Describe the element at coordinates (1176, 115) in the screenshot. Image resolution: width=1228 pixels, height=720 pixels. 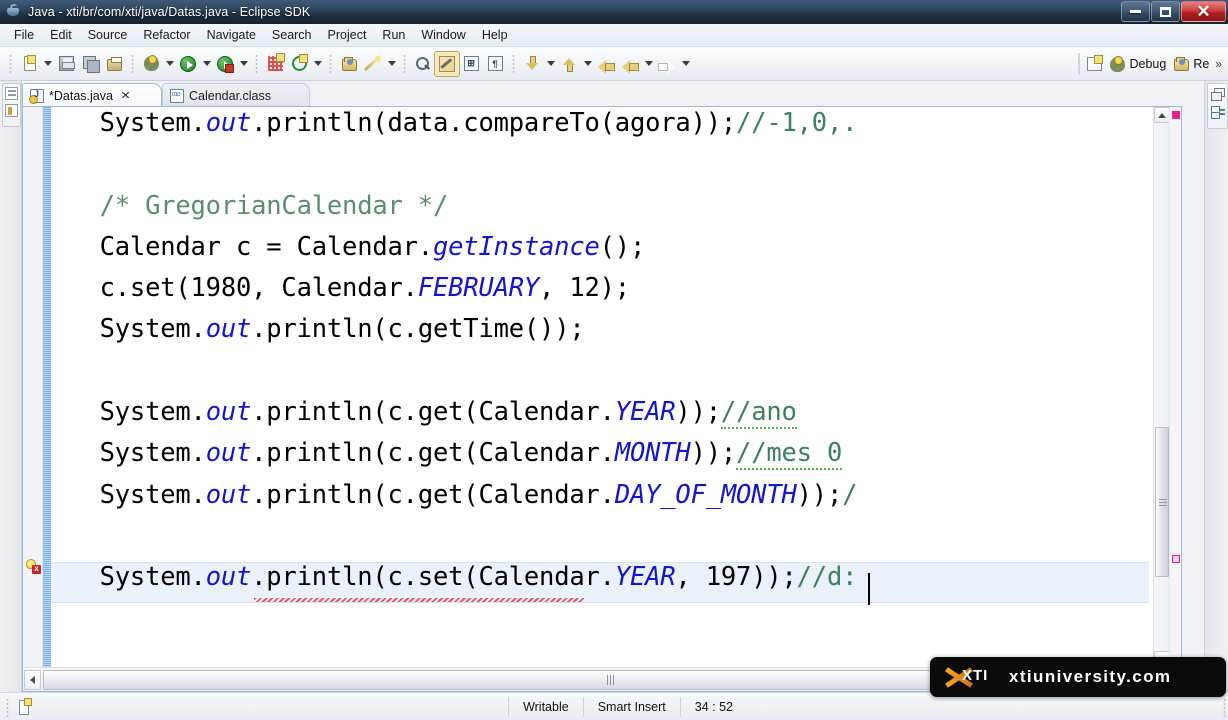
I see `overview-error-marker` at that location.